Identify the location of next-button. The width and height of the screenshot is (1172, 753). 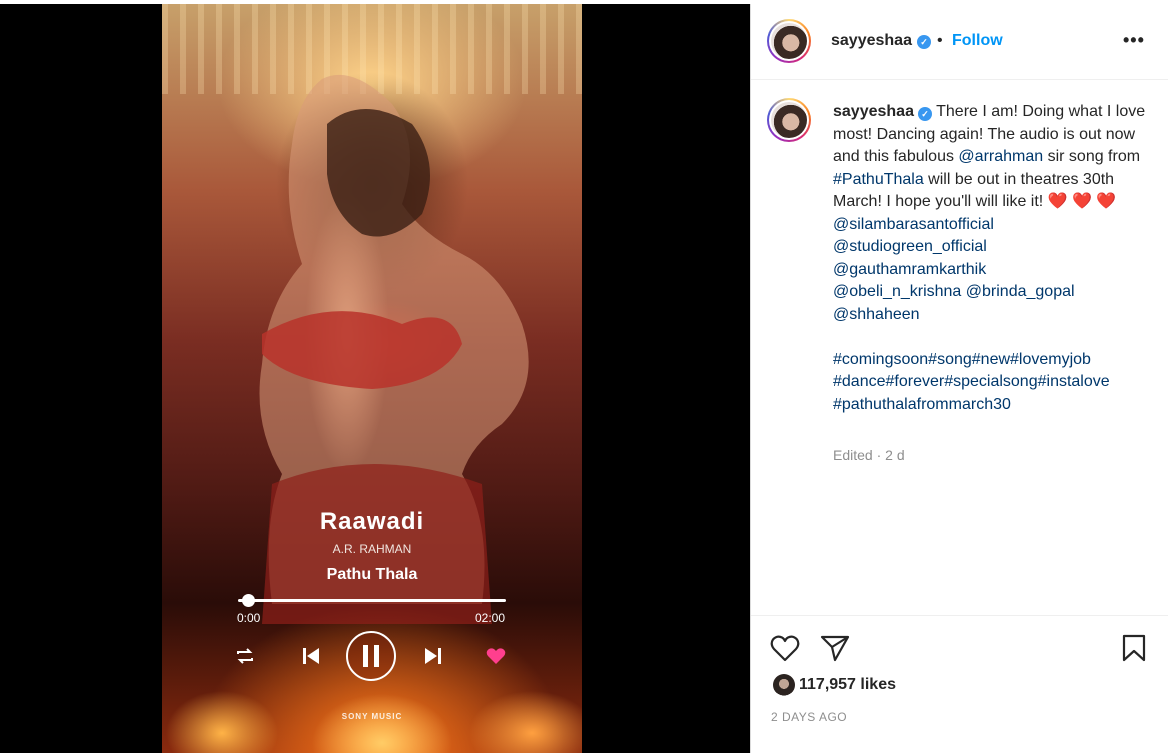
(433, 656).